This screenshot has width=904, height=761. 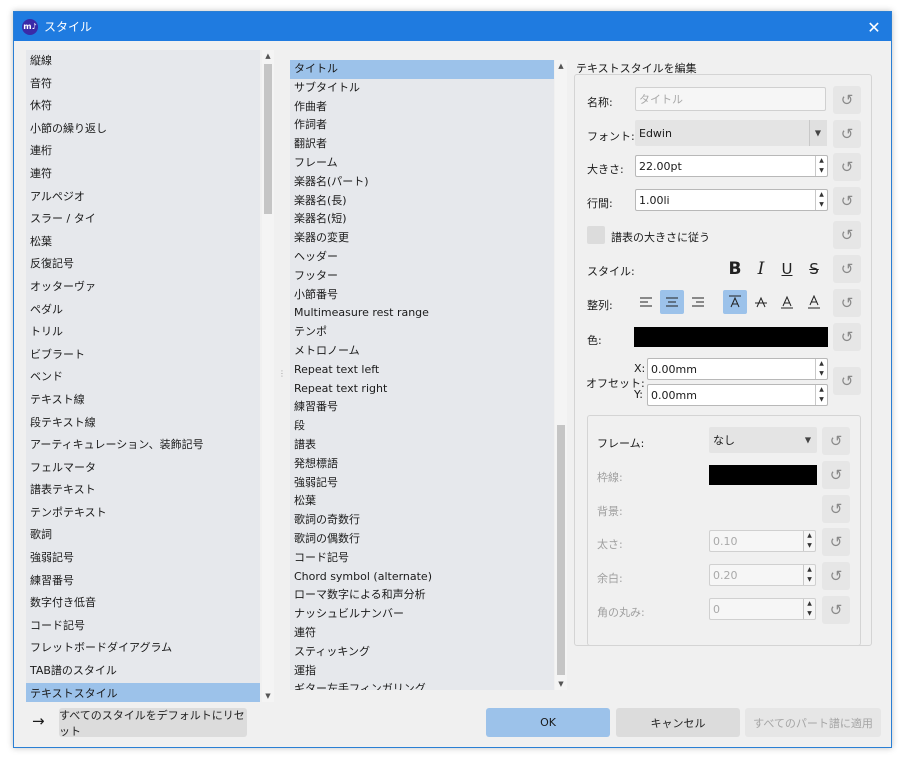 I want to click on text-style-item: 歌詞の奇数行, so click(x=422, y=520).